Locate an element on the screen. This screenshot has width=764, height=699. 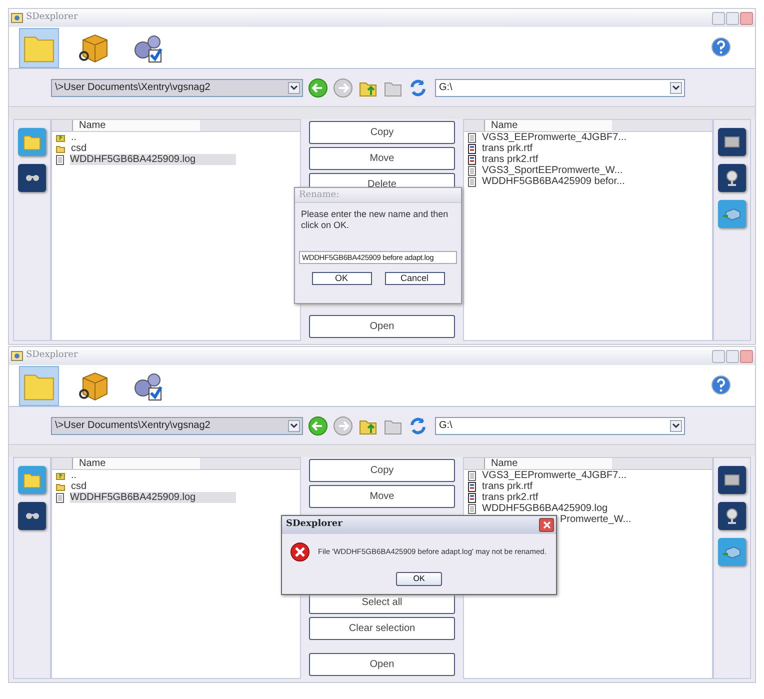
dialog-message: Please enter the new name and then click on OK. is located at coordinates (375, 219).